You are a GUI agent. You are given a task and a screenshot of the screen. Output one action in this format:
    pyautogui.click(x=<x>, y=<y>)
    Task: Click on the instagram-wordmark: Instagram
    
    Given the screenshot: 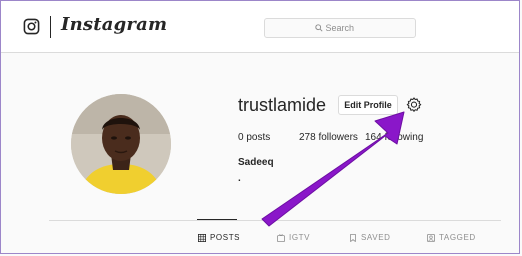 What is the action you would take?
    pyautogui.click(x=114, y=24)
    